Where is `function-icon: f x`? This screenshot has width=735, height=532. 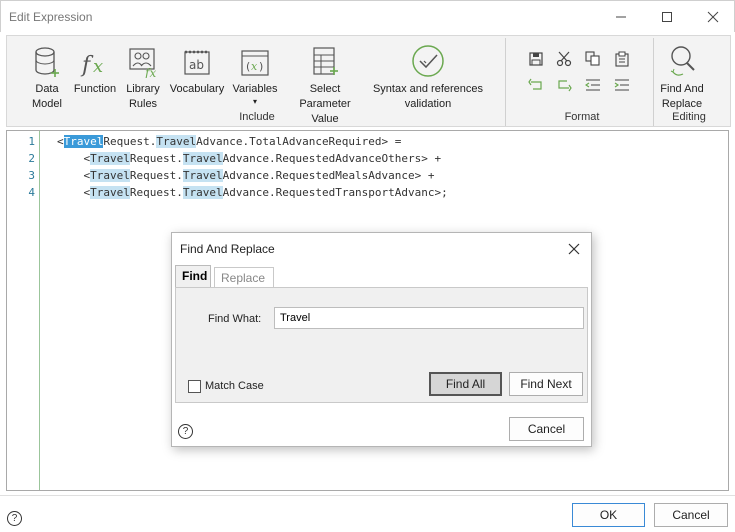 function-icon: f x is located at coordinates (91, 65).